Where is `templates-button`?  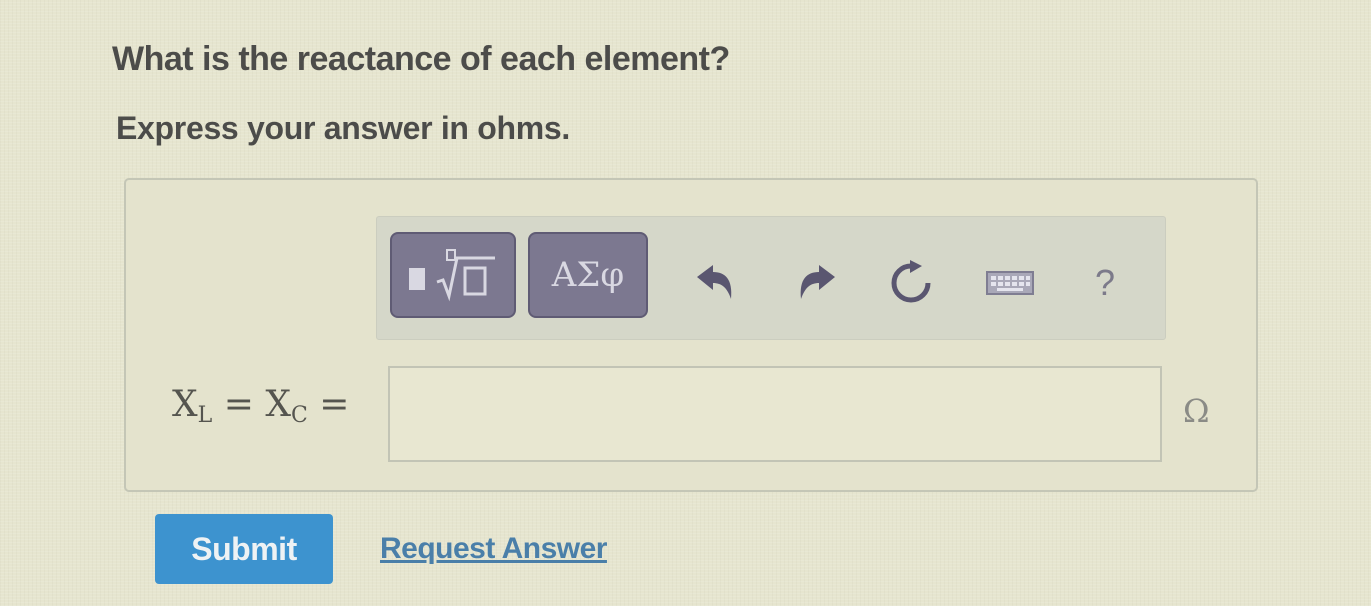
templates-button is located at coordinates (453, 275).